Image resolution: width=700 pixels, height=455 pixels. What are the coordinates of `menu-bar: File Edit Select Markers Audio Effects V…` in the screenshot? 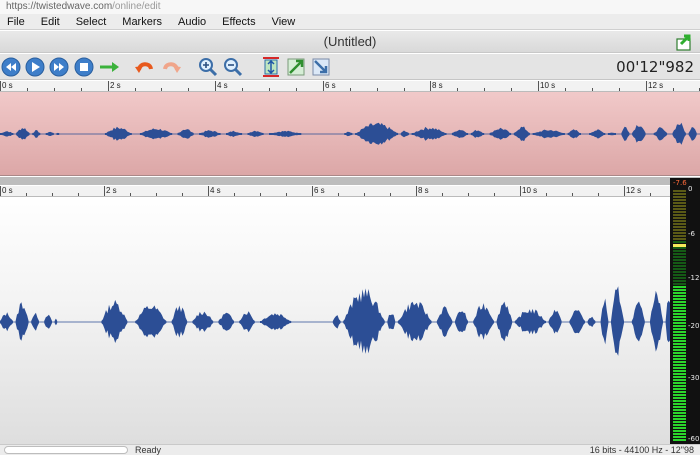 It's located at (350, 22).